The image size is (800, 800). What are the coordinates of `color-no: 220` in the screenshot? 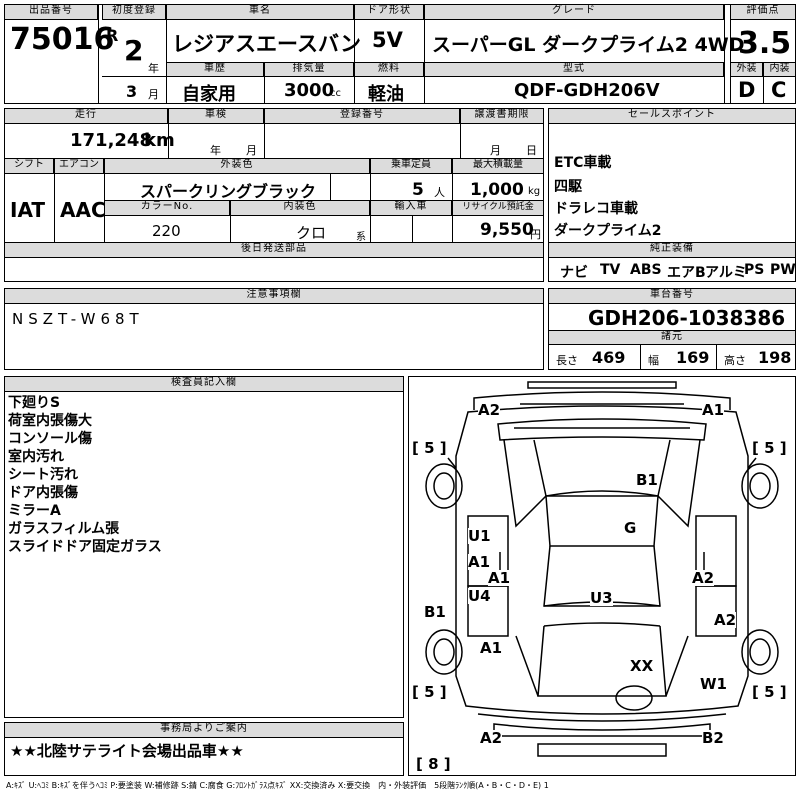 It's located at (166, 231).